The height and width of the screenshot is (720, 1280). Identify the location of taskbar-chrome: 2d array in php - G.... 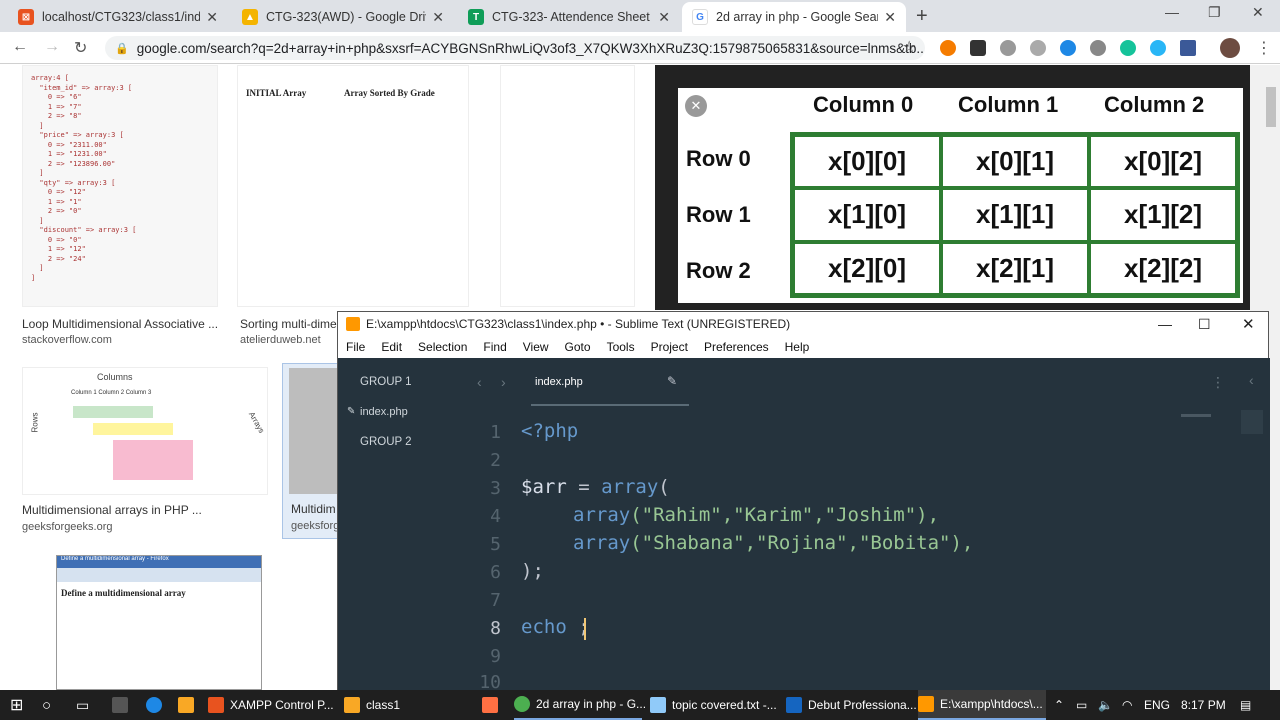
(580, 705).